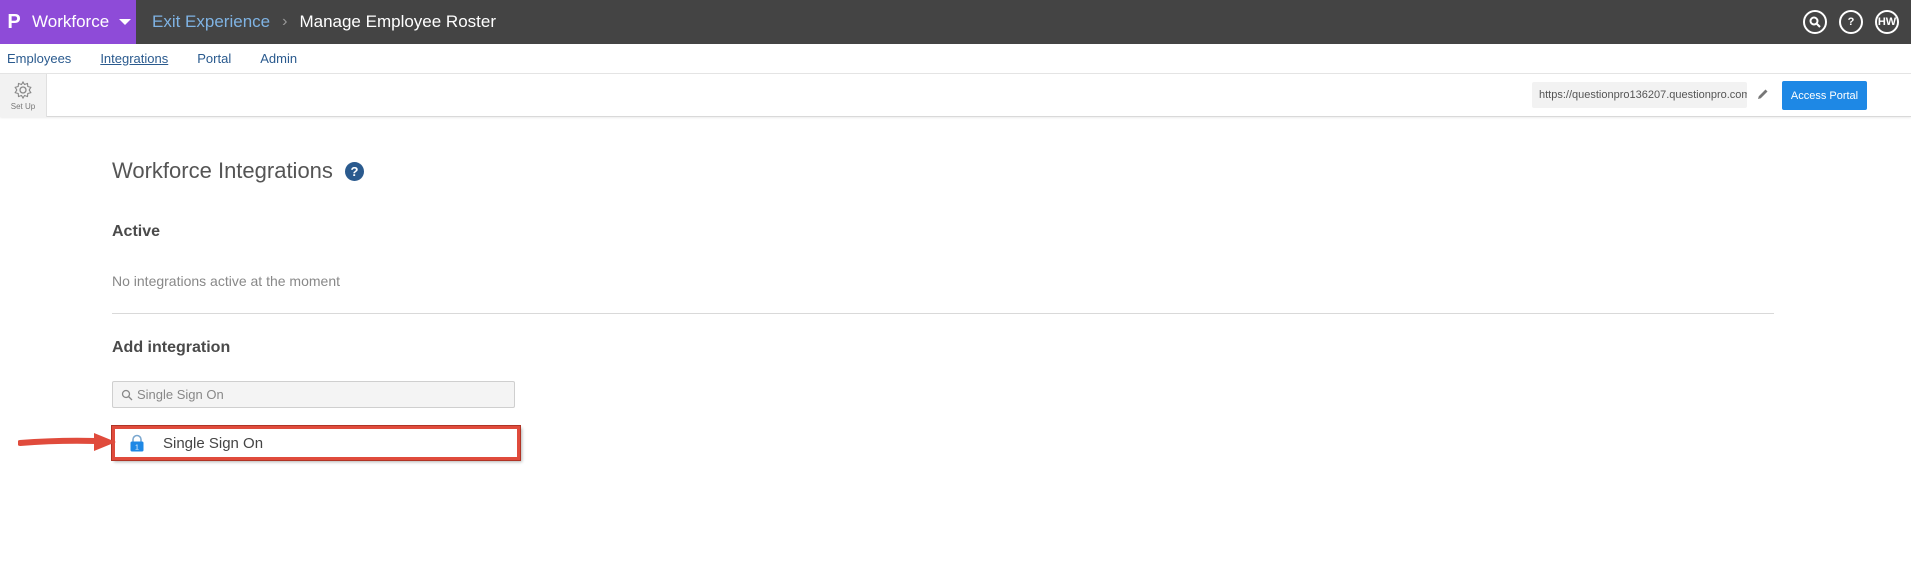 Image resolution: width=1911 pixels, height=571 pixels. I want to click on nav-integrations: Integrations, so click(134, 58).